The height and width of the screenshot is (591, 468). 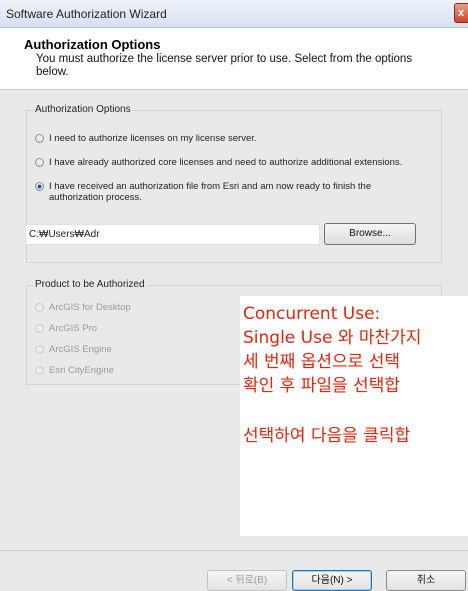 I want to click on product-label: ArcGIS Pro, so click(x=73, y=328).